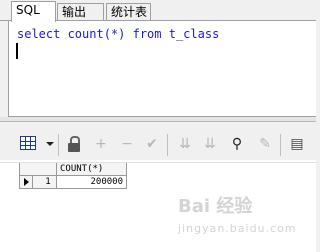 The height and width of the screenshot is (252, 320). I want to click on results-toolbar: + − ✔ ⇊ ⇊ ⚲ ✎ ▤, so click(158, 141).